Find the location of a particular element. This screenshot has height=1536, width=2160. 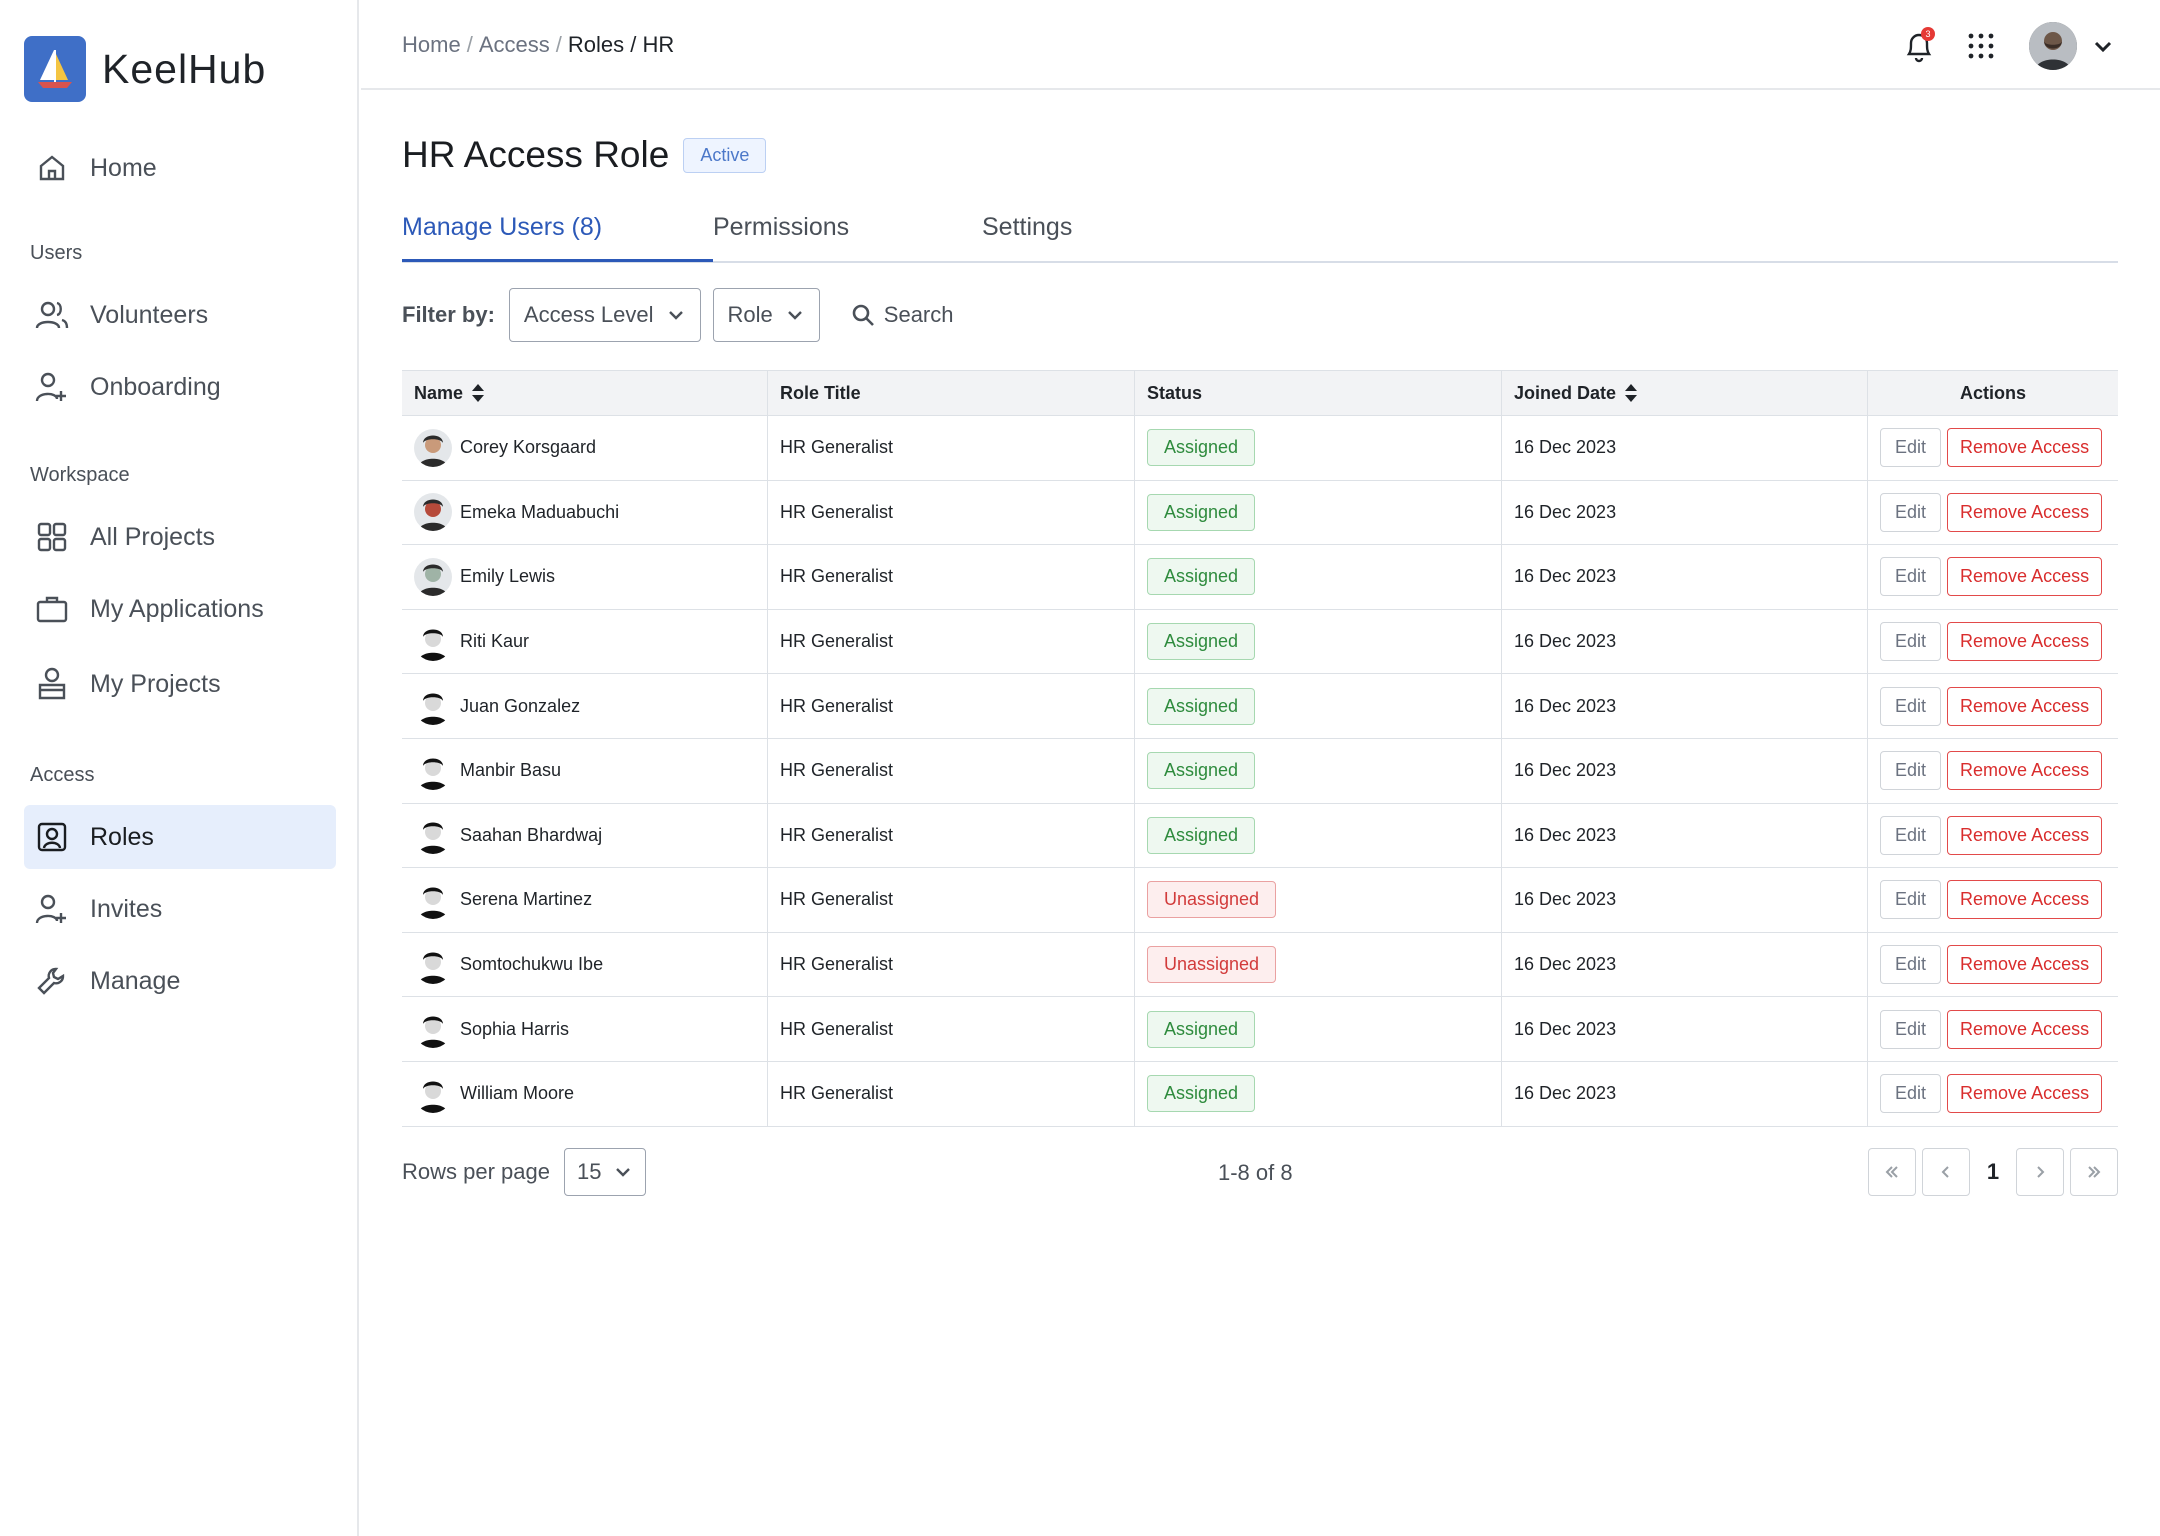

status-badge: Unassigned is located at coordinates (1212, 900).